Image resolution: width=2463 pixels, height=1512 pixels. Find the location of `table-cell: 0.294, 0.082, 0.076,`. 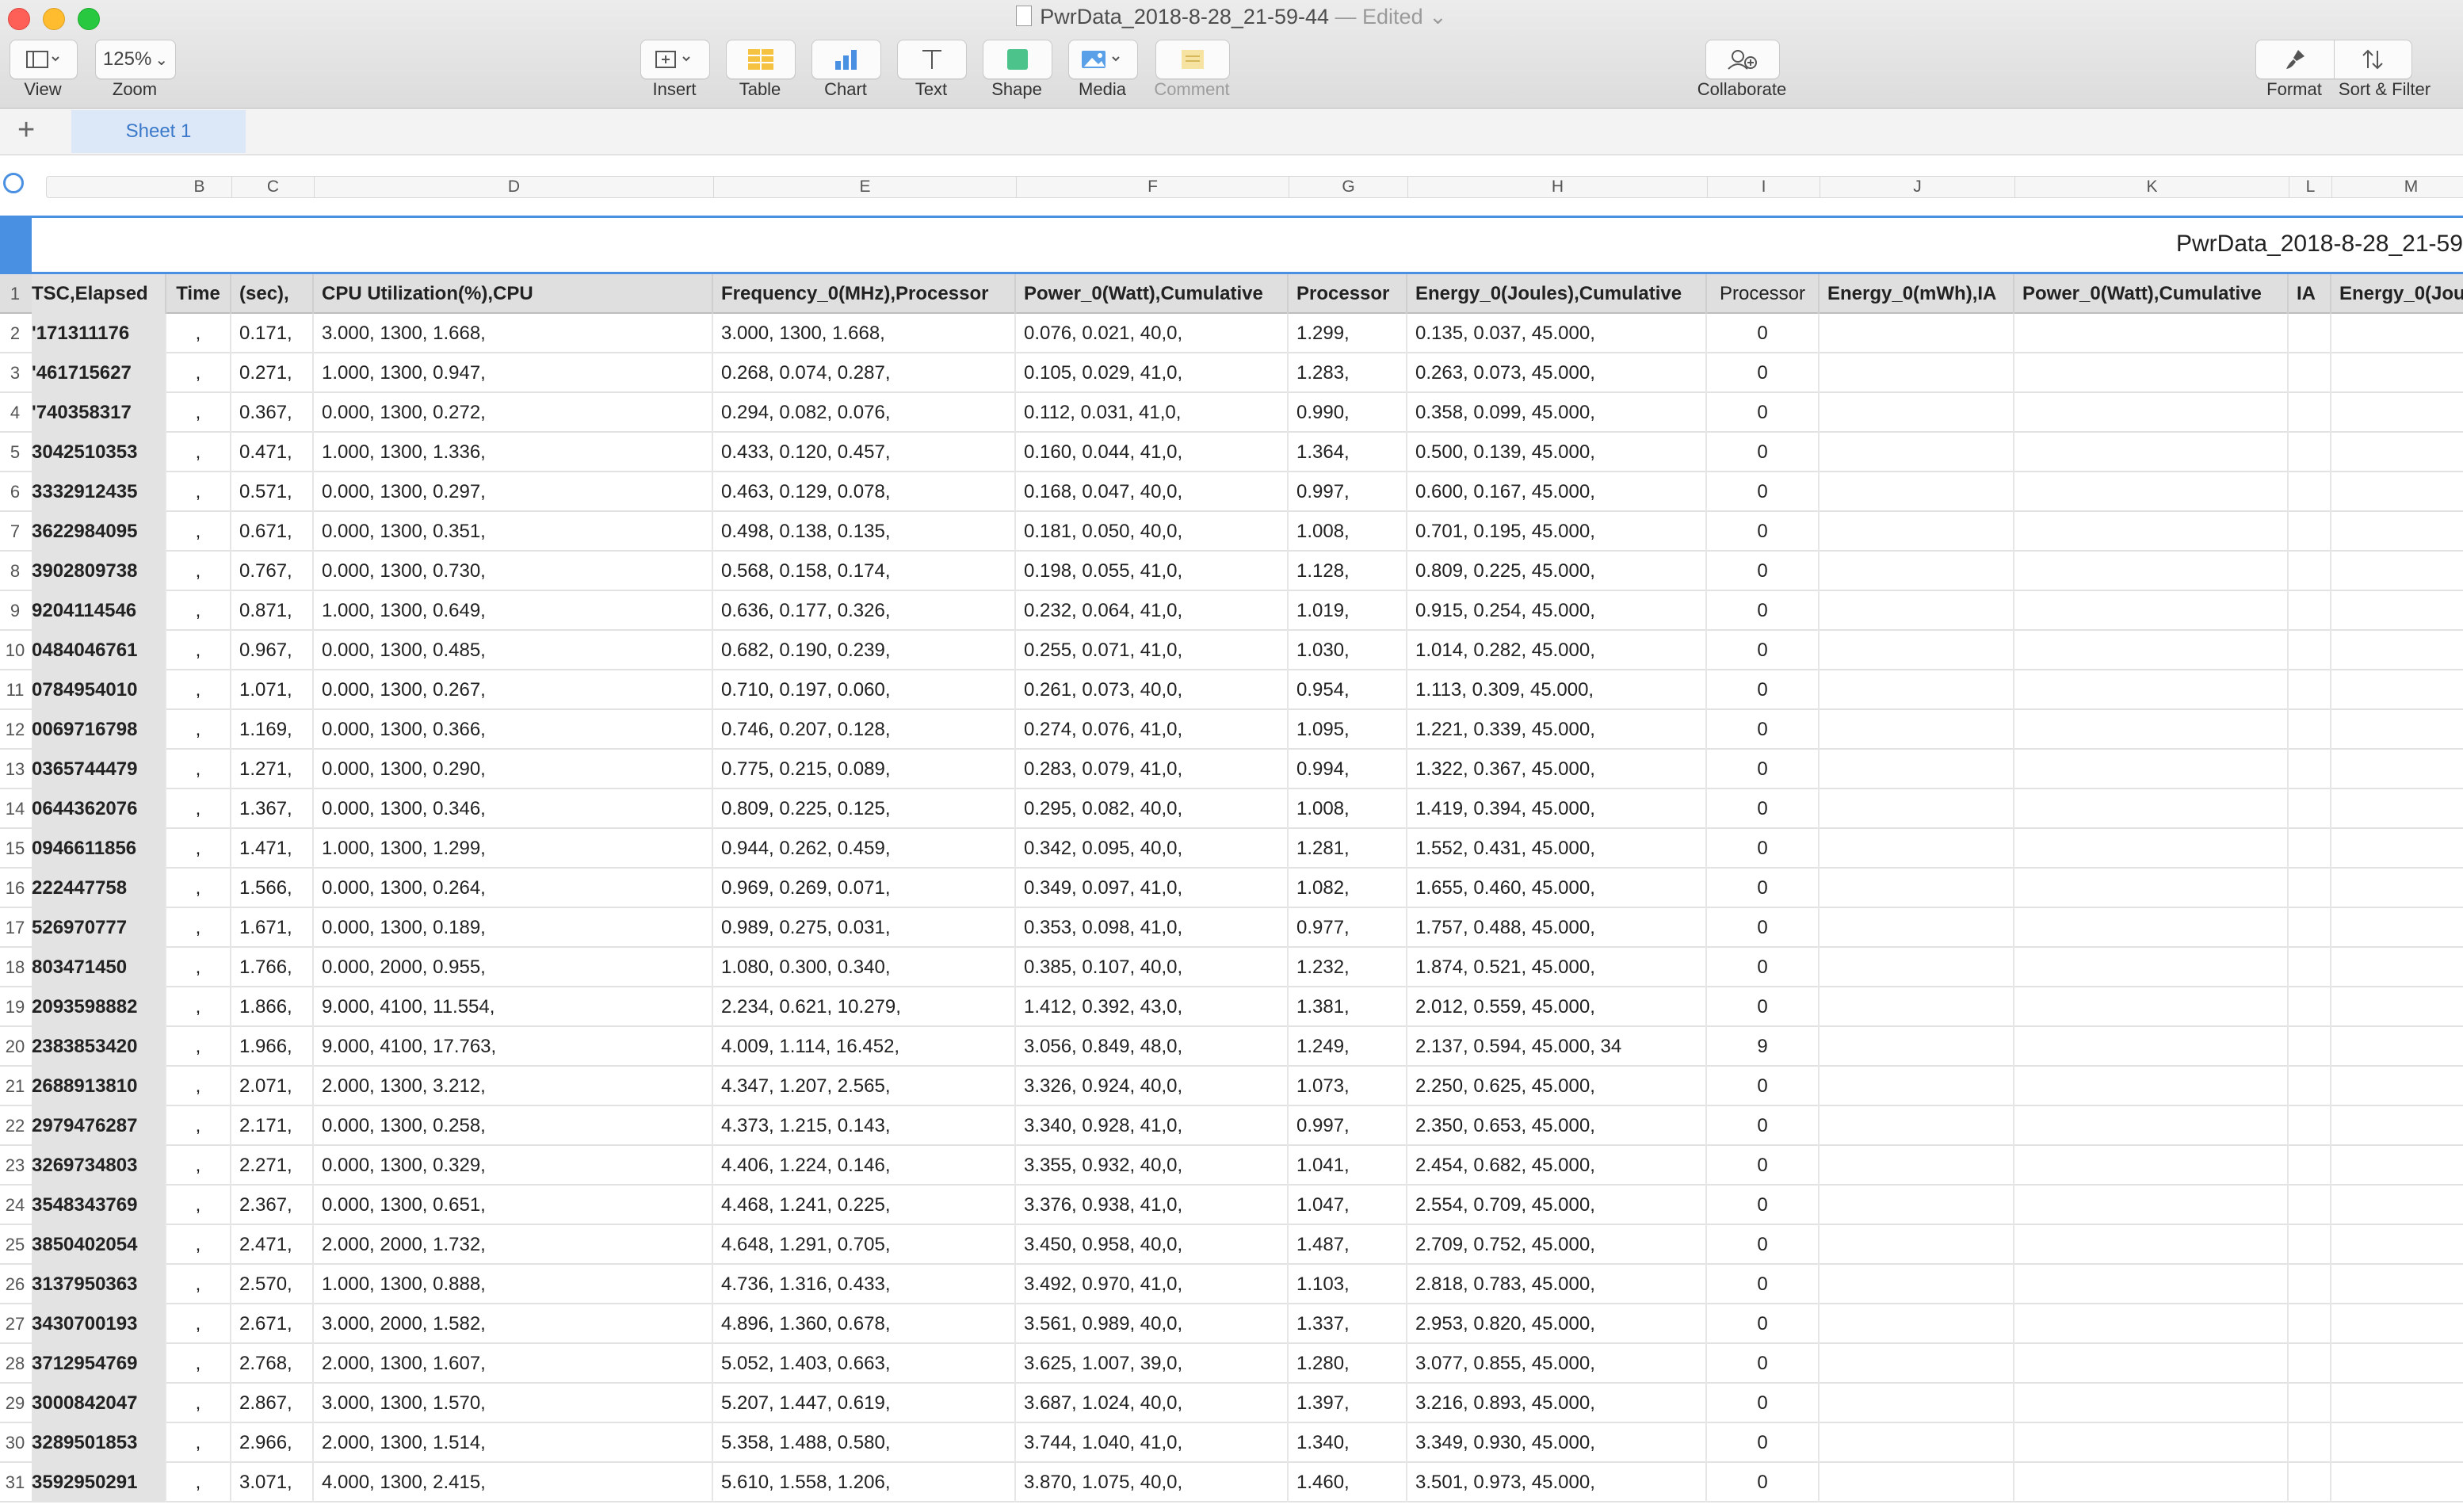

table-cell: 0.294, 0.082, 0.076, is located at coordinates (865, 413).